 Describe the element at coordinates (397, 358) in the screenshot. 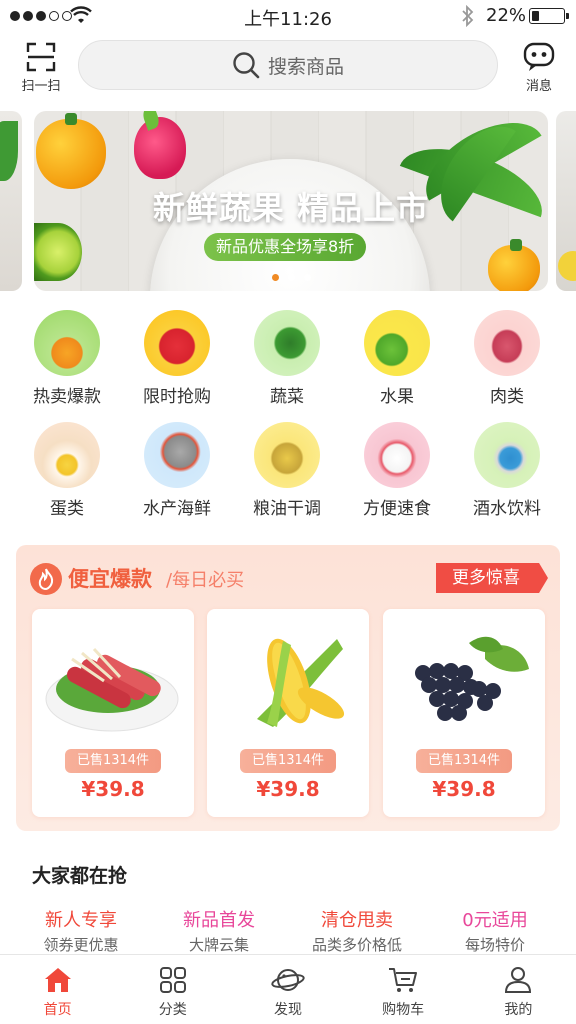

I see `category-fruit: 水果` at that location.